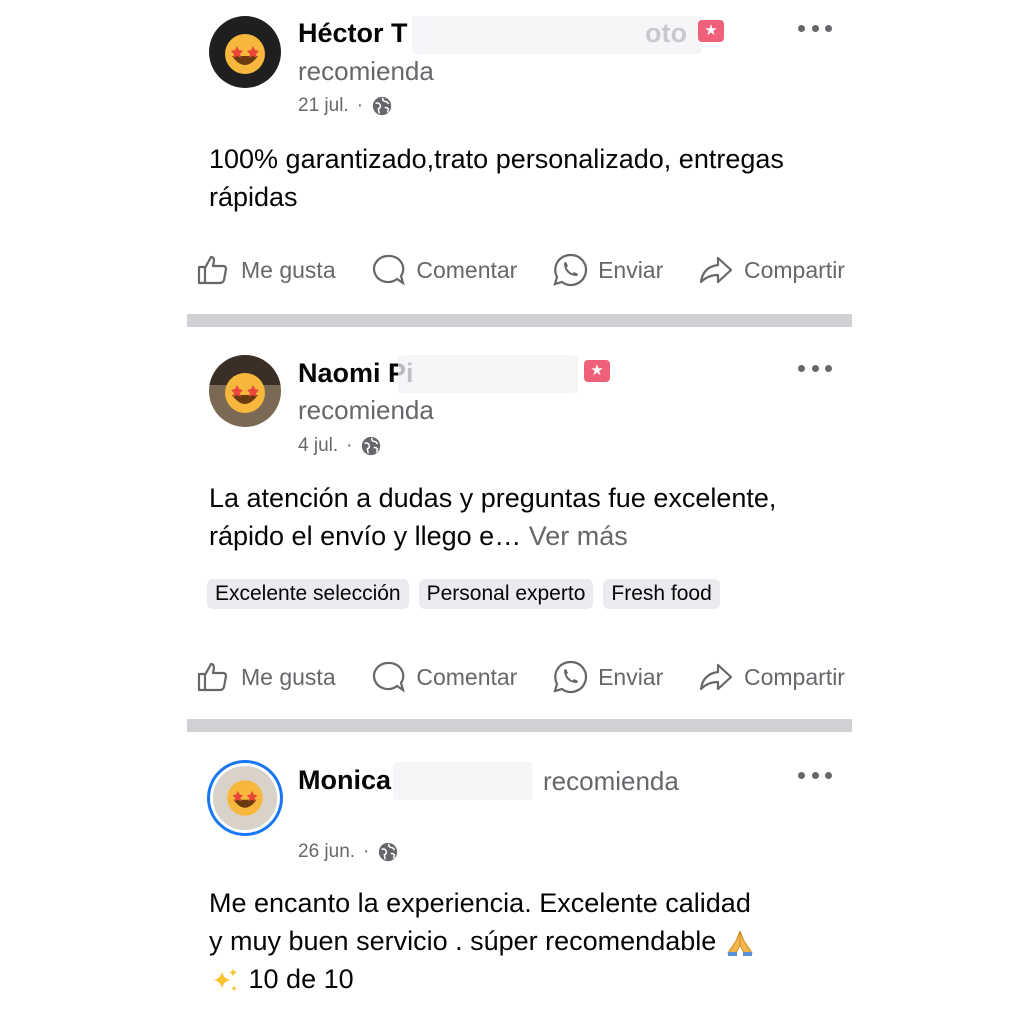 The height and width of the screenshot is (1024, 1024). I want to click on post-date: 4 jul., so click(318, 446).